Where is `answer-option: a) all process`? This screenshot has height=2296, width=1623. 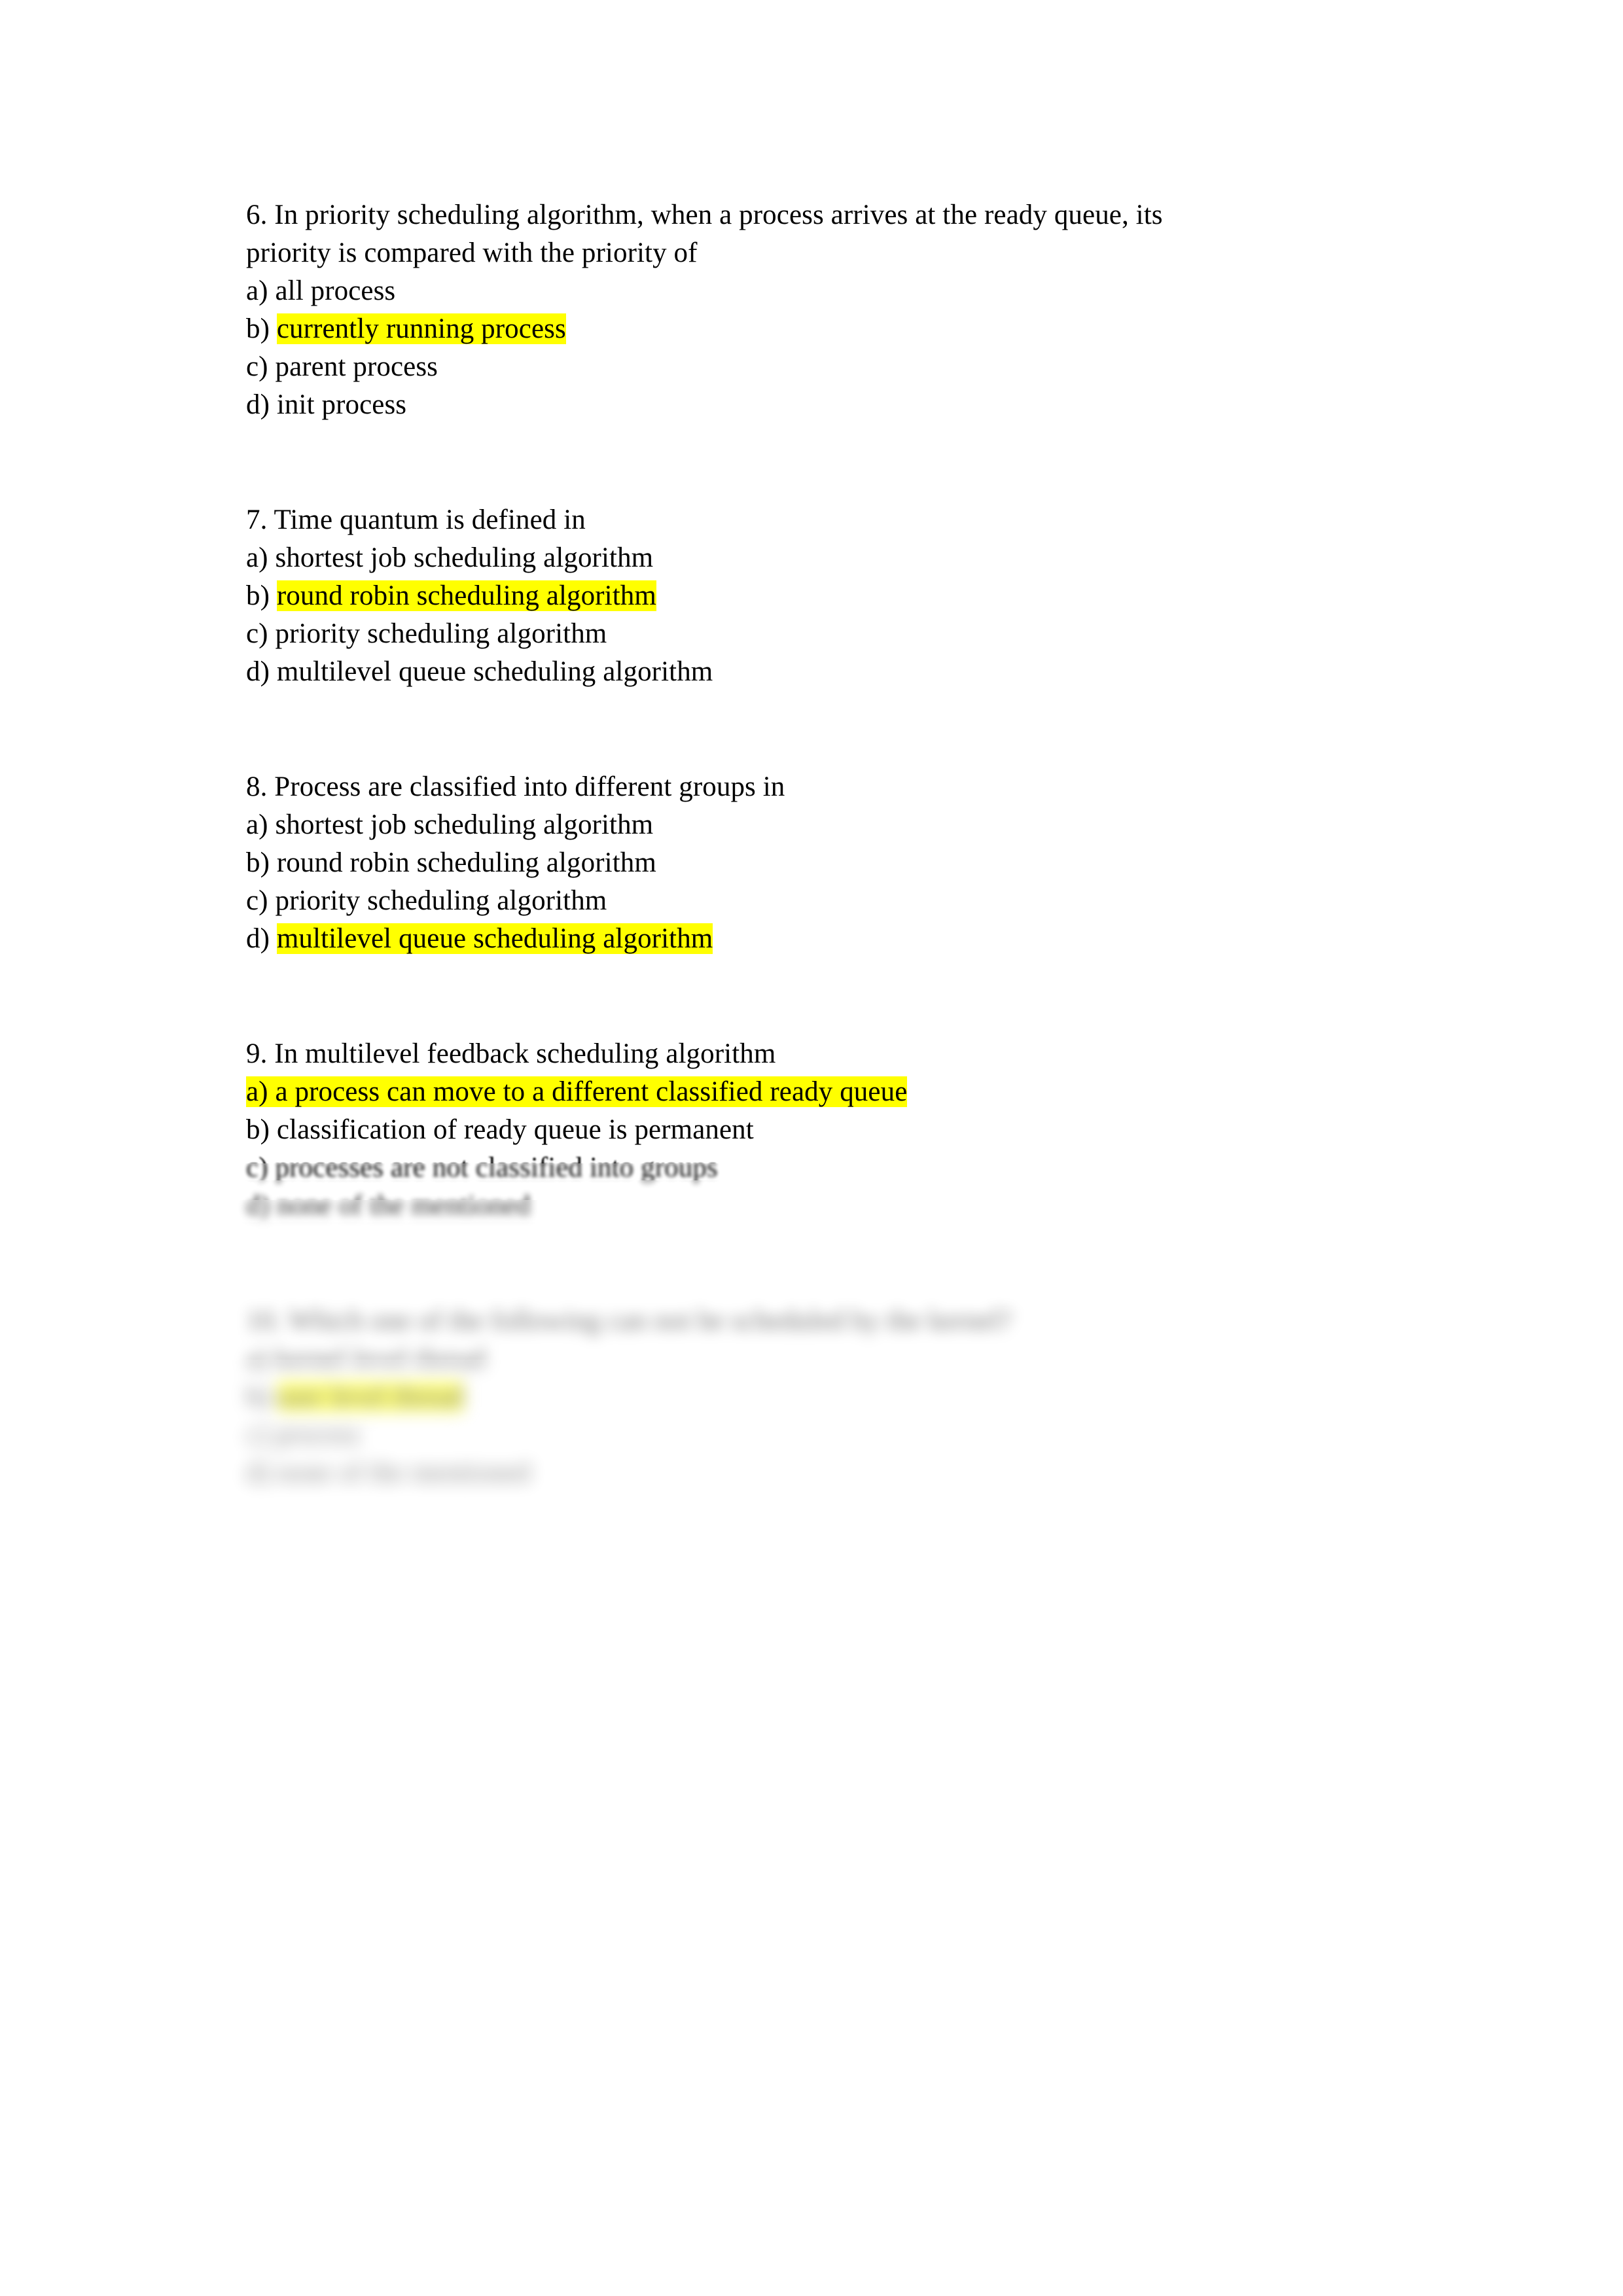
answer-option: a) all process is located at coordinates (822, 291).